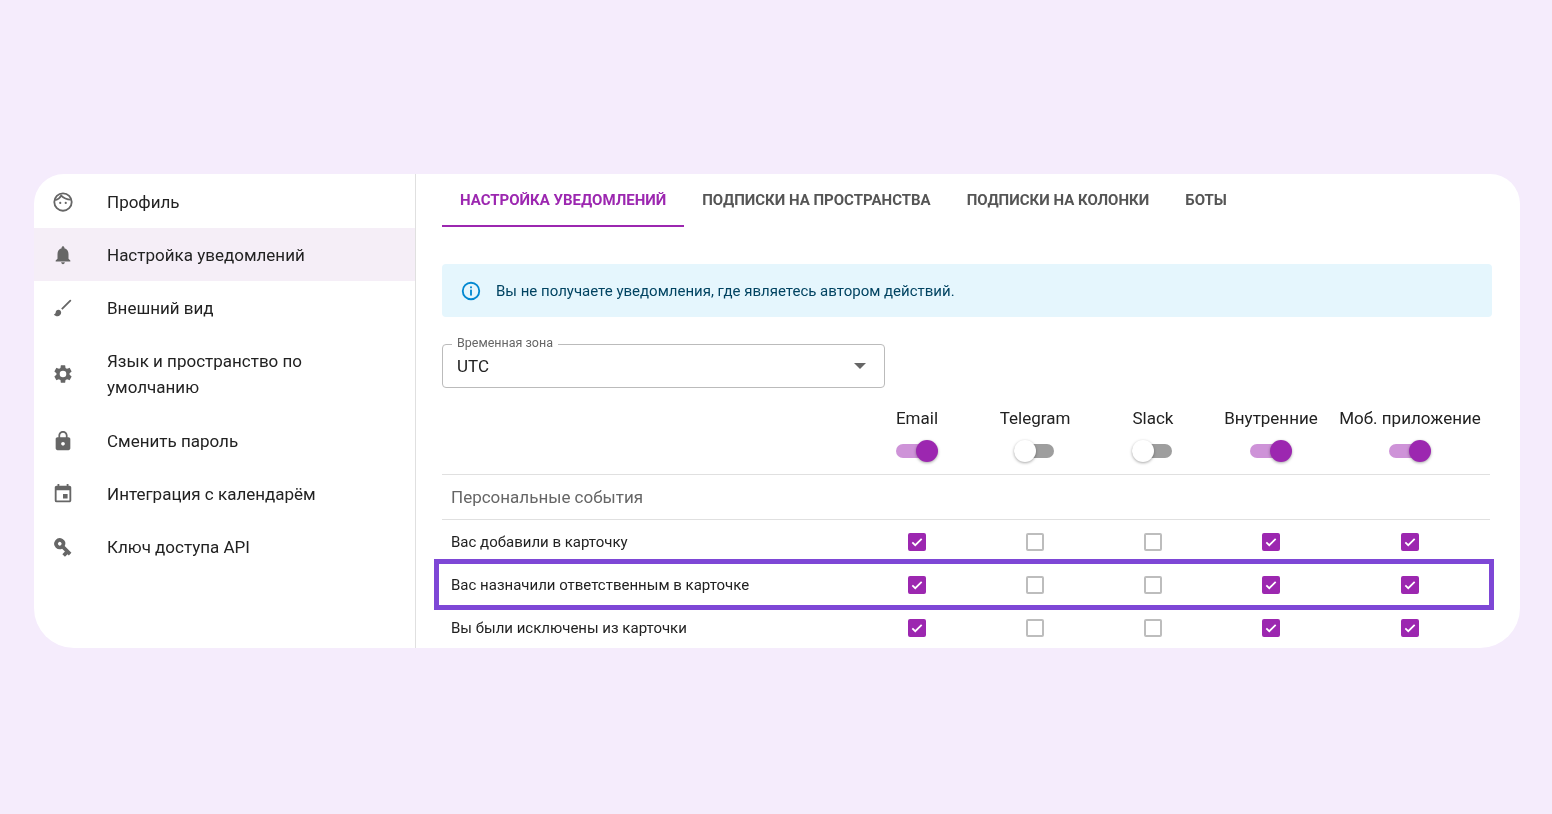 This screenshot has width=1552, height=814. Describe the element at coordinates (224, 307) in the screenshot. I see `sidebar-item: Внешний вид` at that location.